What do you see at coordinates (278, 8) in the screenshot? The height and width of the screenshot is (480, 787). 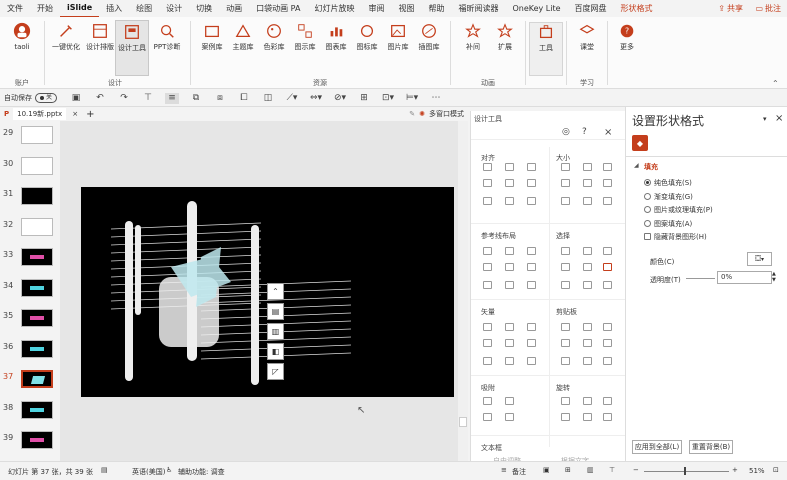 I see `menu-item: 口袋动画 PA` at bounding box center [278, 8].